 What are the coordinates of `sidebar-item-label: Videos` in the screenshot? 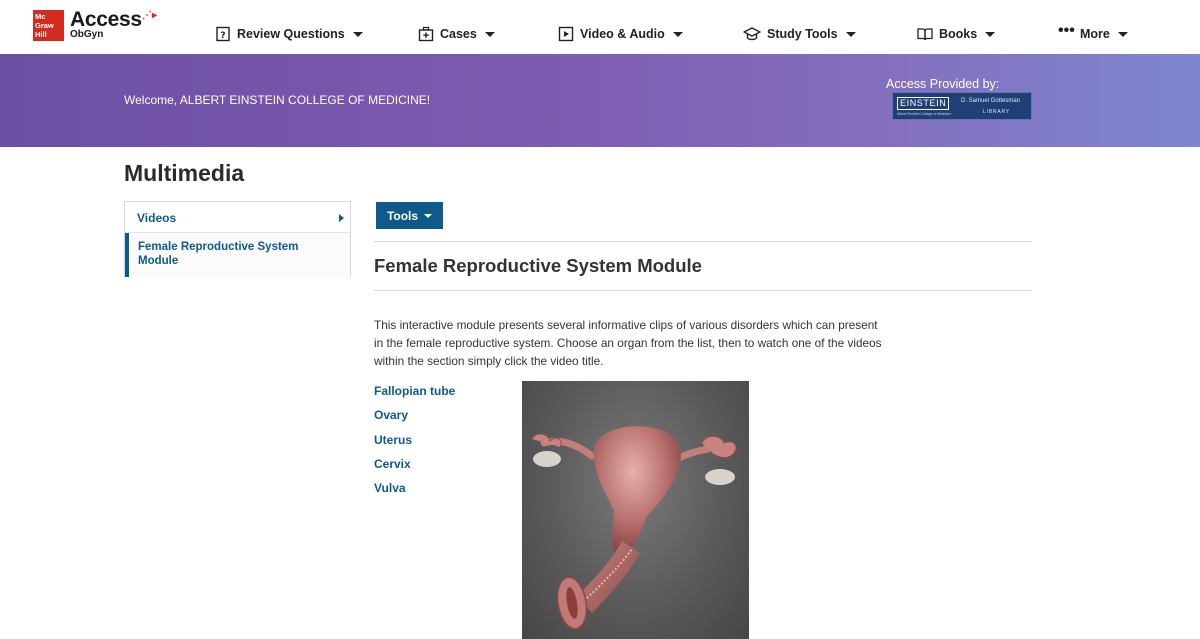 It's located at (157, 218).